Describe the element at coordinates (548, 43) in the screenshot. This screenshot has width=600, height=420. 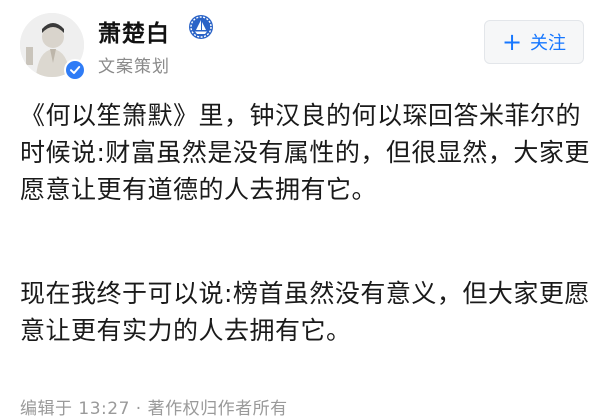
I see `follow-button-label: 关注` at that location.